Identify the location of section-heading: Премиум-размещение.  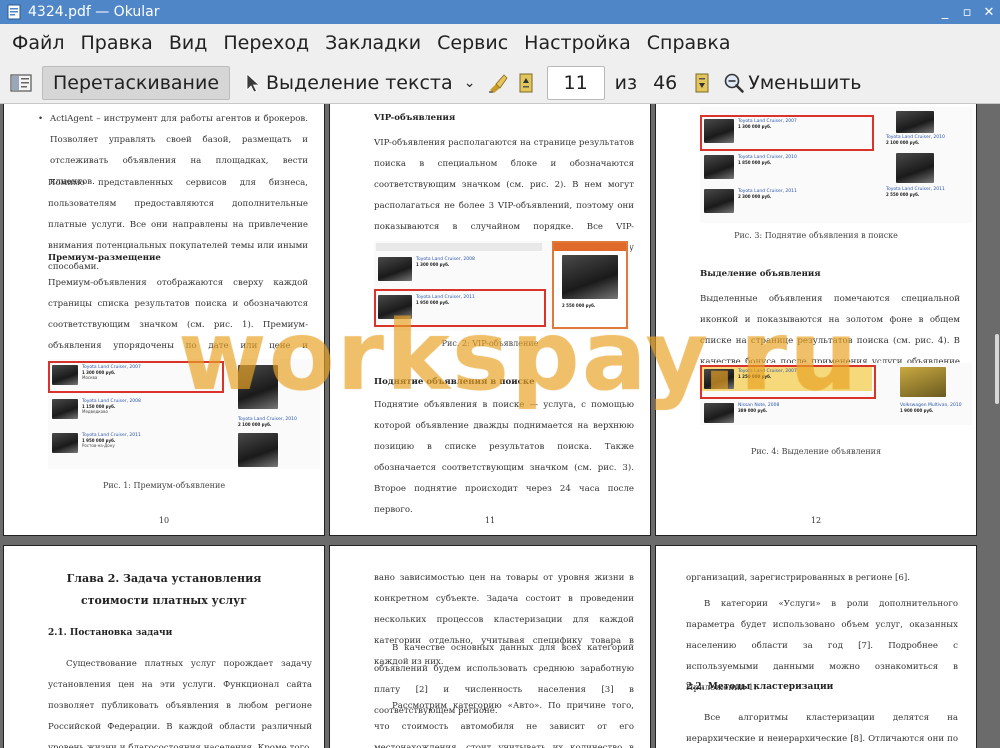
(104, 258).